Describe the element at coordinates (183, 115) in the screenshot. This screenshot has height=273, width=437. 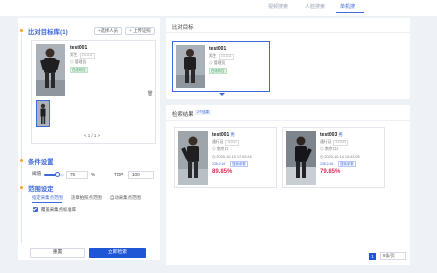
I see `results-title: 检索结果` at that location.